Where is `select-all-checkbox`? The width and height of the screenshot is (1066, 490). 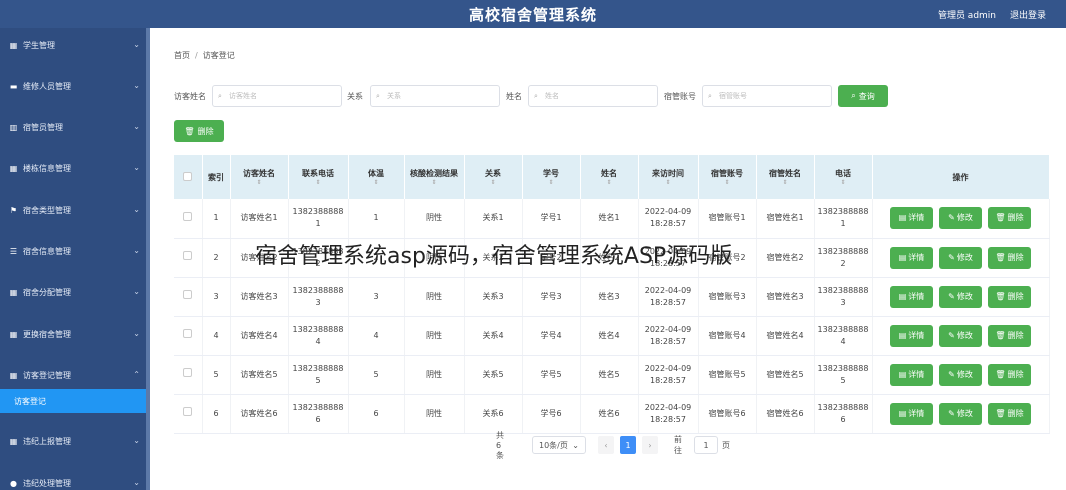 select-all-checkbox is located at coordinates (188, 177).